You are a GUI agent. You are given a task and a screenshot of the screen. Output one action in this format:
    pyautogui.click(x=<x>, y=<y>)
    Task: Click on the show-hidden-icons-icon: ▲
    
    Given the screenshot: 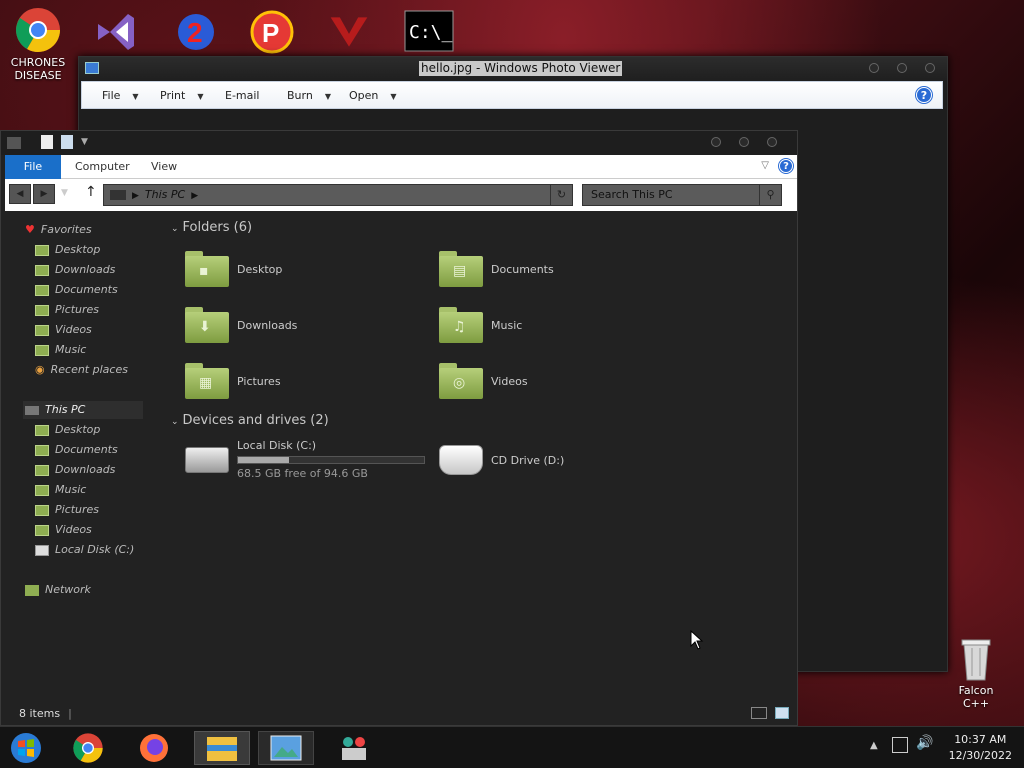 What is the action you would take?
    pyautogui.click(x=874, y=745)
    